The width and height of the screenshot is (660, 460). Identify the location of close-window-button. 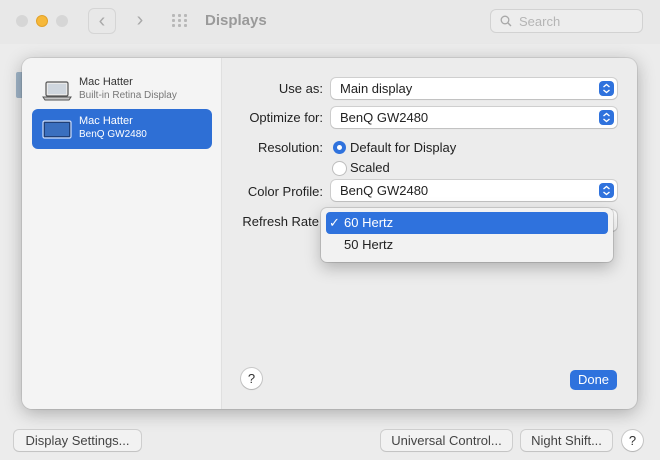
(22, 21).